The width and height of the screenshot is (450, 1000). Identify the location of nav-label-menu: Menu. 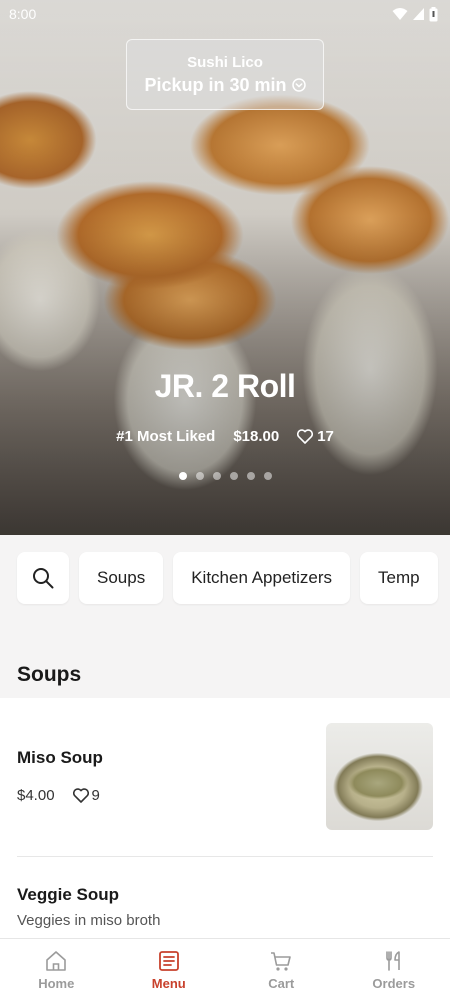
(168, 983).